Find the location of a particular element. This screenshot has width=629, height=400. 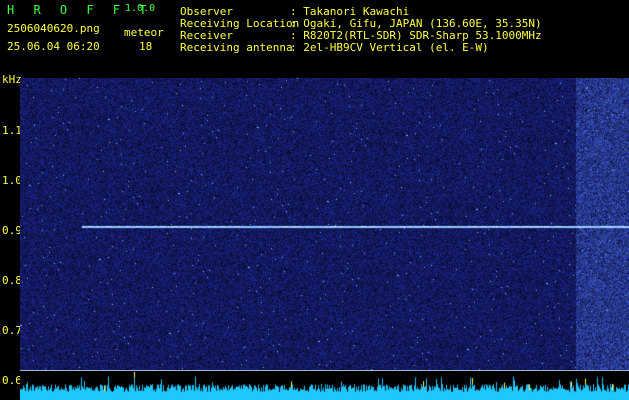

y-tick-label: 0.7 is located at coordinates (12, 330).